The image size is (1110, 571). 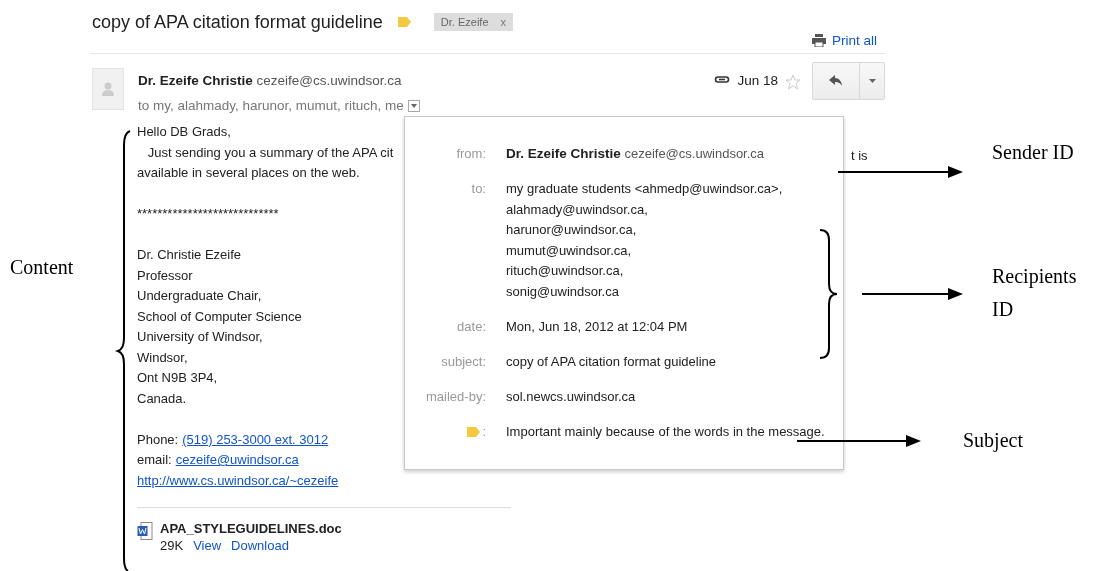 I want to click on detail-label: to:, so click(x=478, y=189).